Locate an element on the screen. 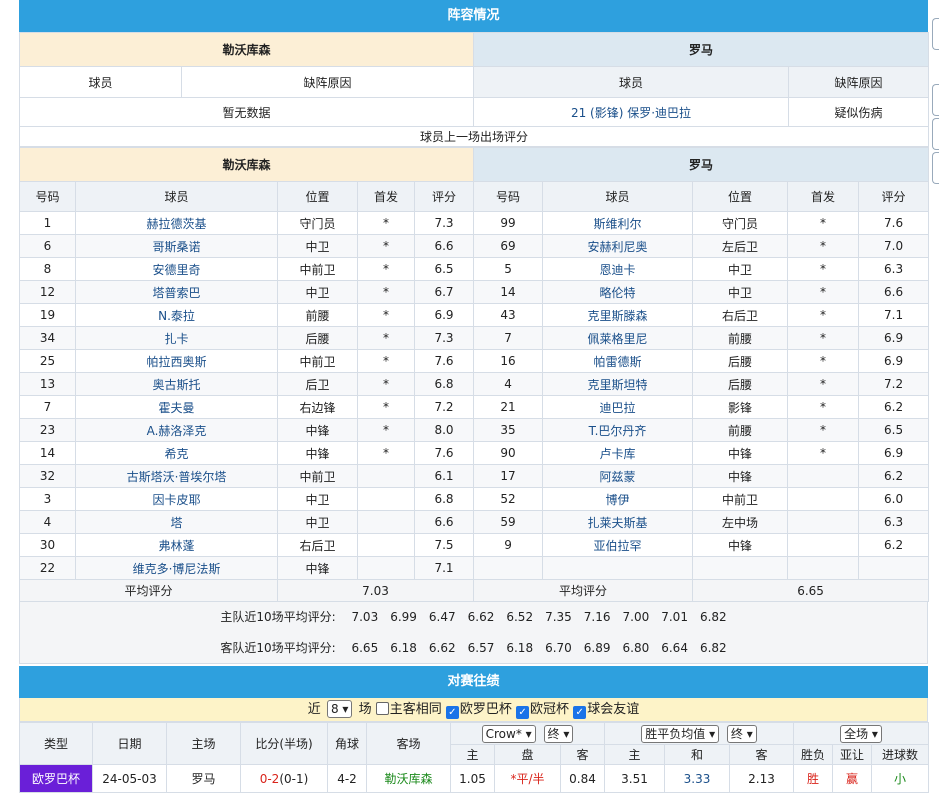 The height and width of the screenshot is (793, 939). eu-stage-select: 终 ▾ is located at coordinates (741, 733).